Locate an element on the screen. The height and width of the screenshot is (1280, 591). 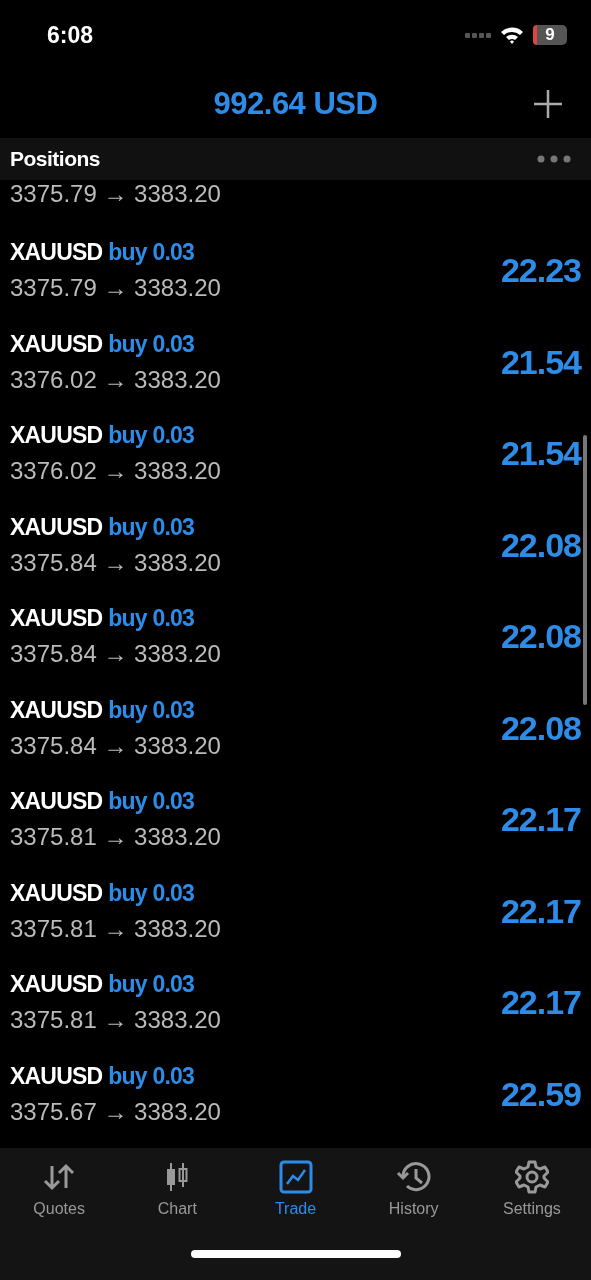
battery-icon: 9 is located at coordinates (550, 35).